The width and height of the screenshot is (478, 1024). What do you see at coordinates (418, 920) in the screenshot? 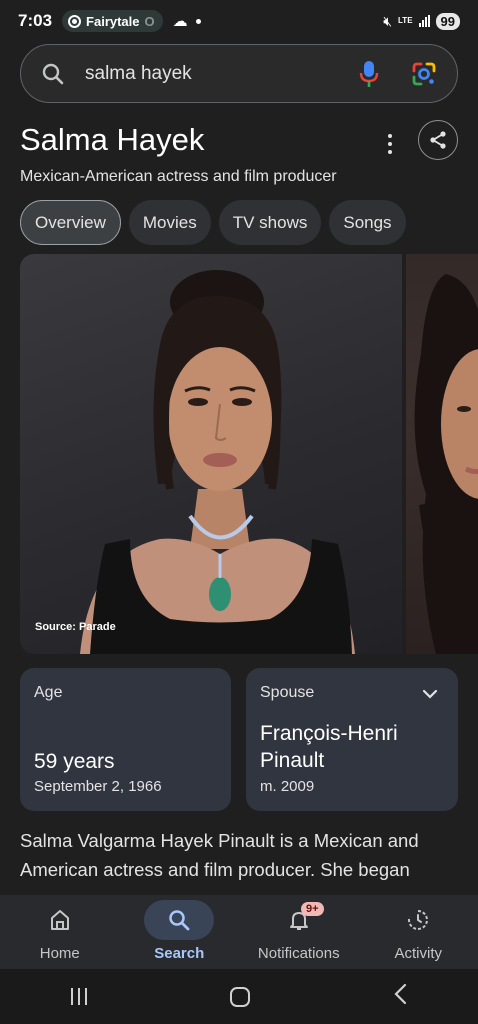
I see `activity-icon` at bounding box center [418, 920].